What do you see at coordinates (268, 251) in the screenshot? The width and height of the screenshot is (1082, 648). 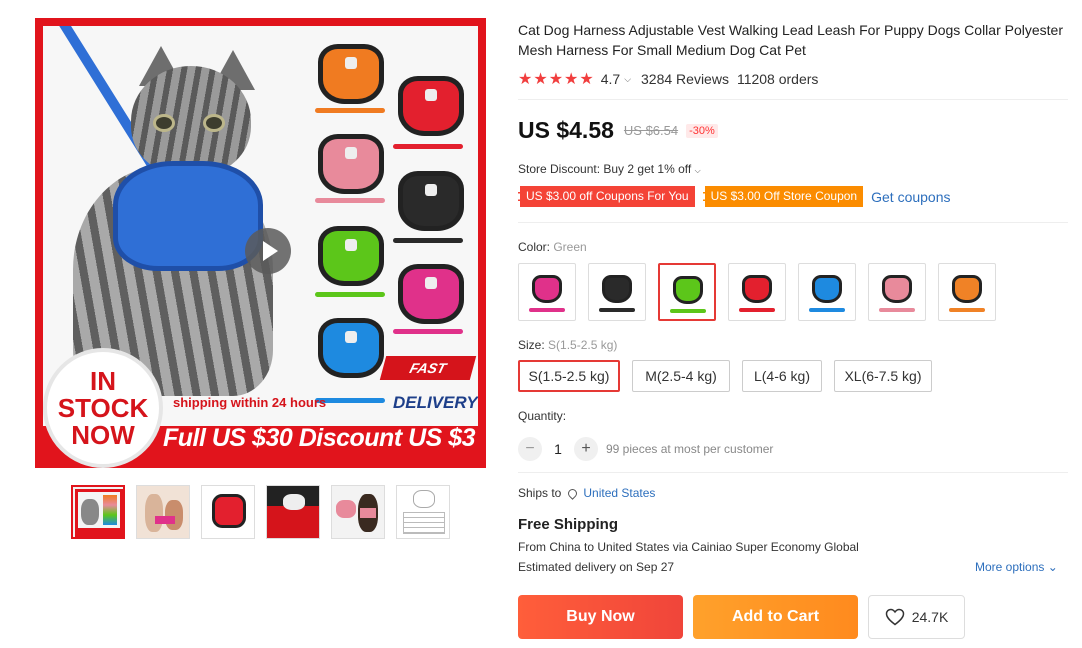 I see `play-video-icon` at bounding box center [268, 251].